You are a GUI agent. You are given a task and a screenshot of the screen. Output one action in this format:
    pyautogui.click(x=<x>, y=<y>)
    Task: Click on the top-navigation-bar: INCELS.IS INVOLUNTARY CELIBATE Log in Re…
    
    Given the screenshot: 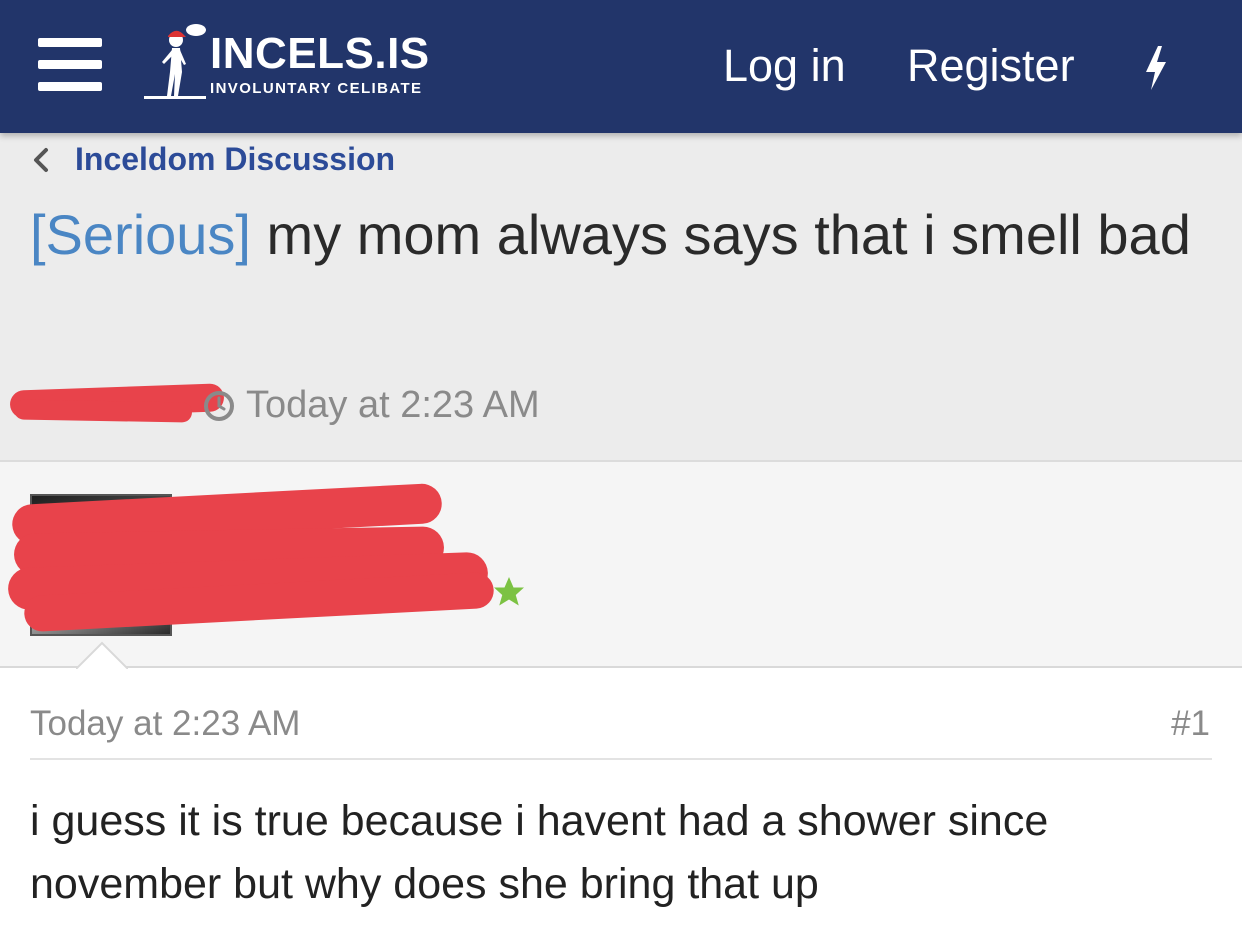 What is the action you would take?
    pyautogui.click(x=621, y=66)
    